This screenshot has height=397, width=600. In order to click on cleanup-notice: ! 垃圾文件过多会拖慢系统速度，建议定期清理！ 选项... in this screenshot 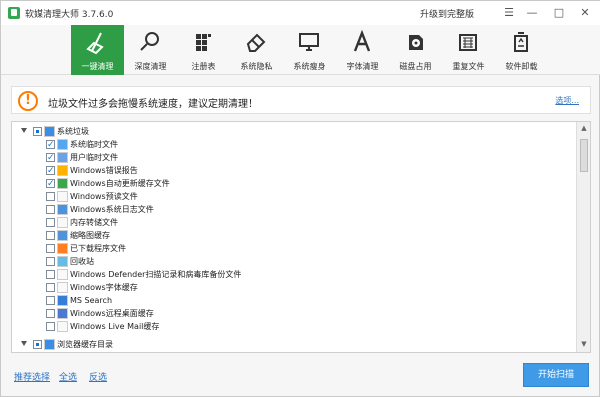, I will do `click(301, 100)`.